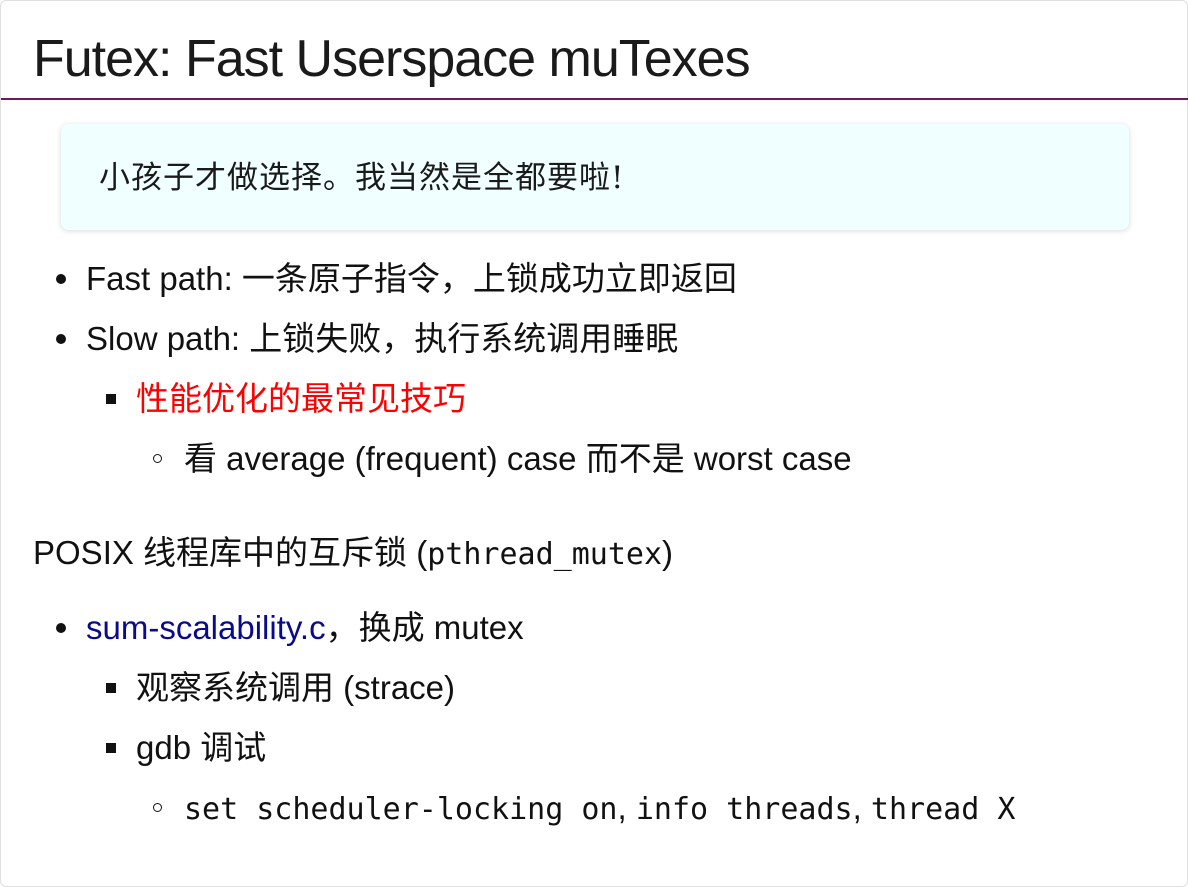 The image size is (1188, 887). I want to click on mutex-text: ，换成 mutex, so click(424, 627).